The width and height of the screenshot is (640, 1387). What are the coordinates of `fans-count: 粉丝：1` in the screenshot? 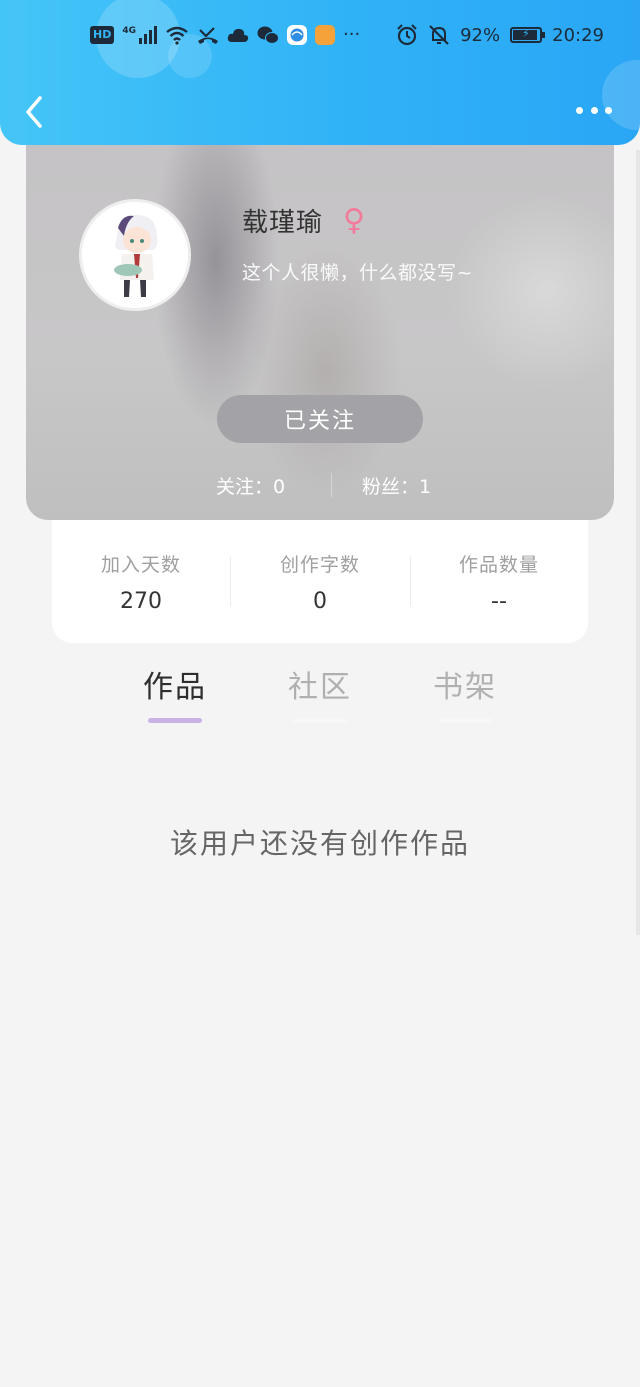 It's located at (396, 485).